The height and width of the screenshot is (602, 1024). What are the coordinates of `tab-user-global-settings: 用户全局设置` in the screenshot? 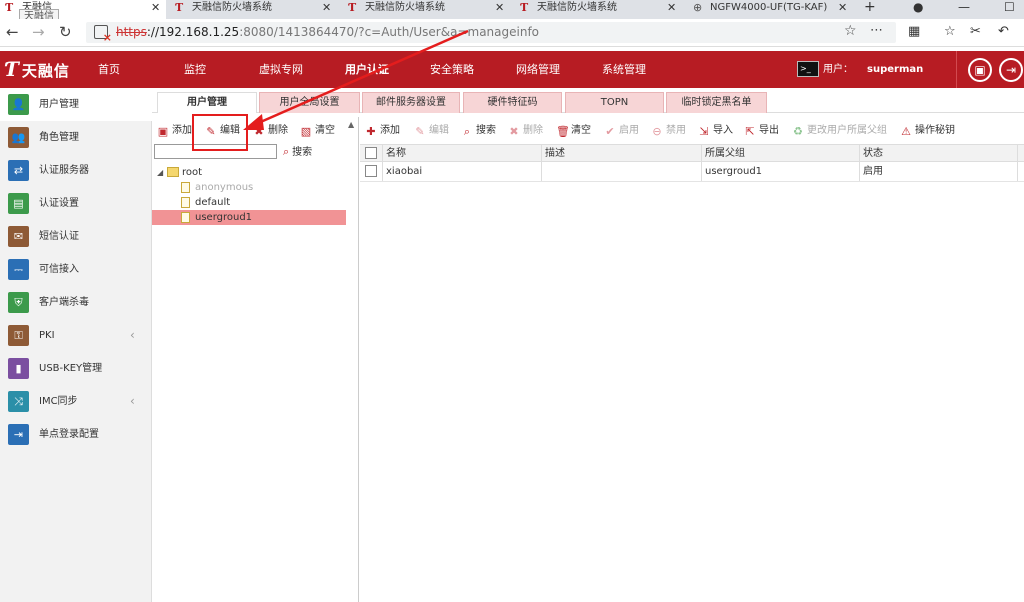 It's located at (309, 102).